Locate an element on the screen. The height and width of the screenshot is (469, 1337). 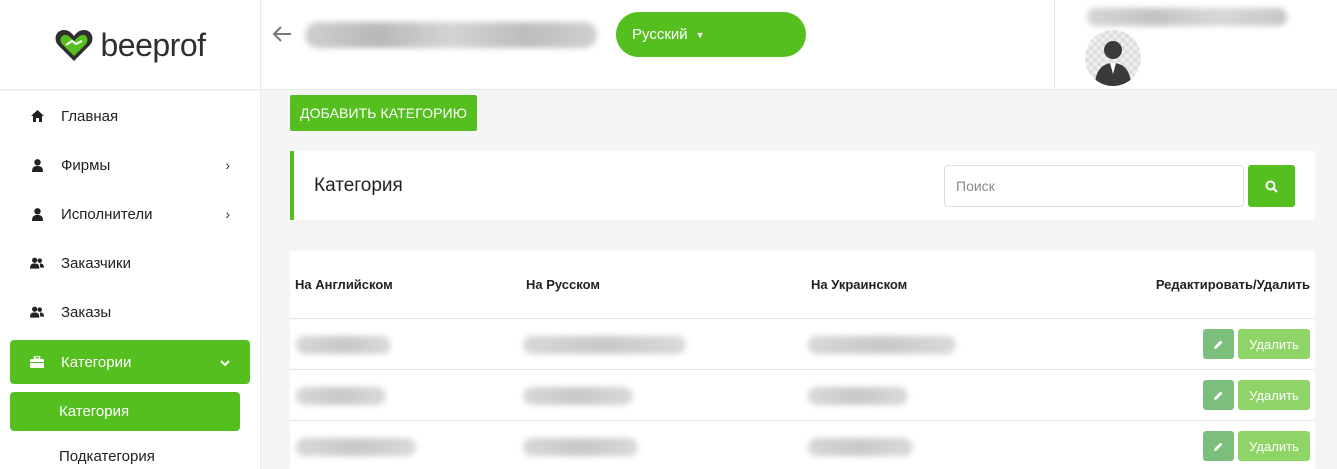
user-avatar-icon is located at coordinates (1113, 63).